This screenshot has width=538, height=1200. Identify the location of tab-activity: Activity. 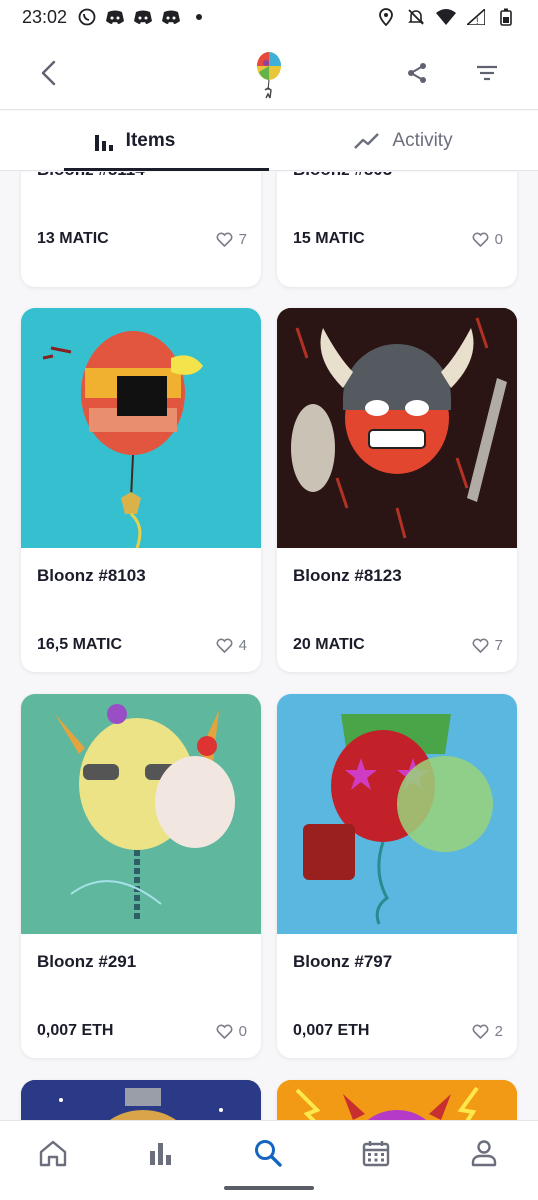
(403, 141).